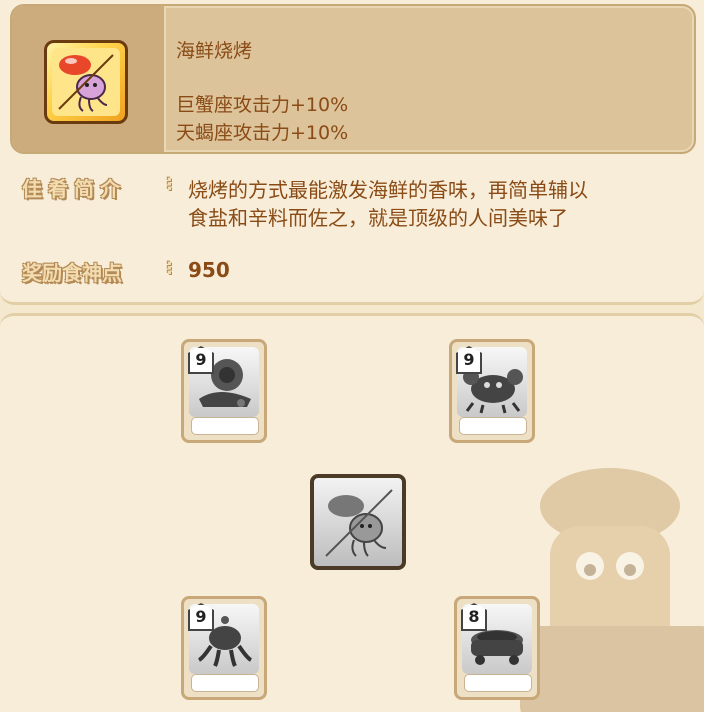 This screenshot has height=712, width=704. I want to click on seafood-bbq-icon, so click(86, 82).